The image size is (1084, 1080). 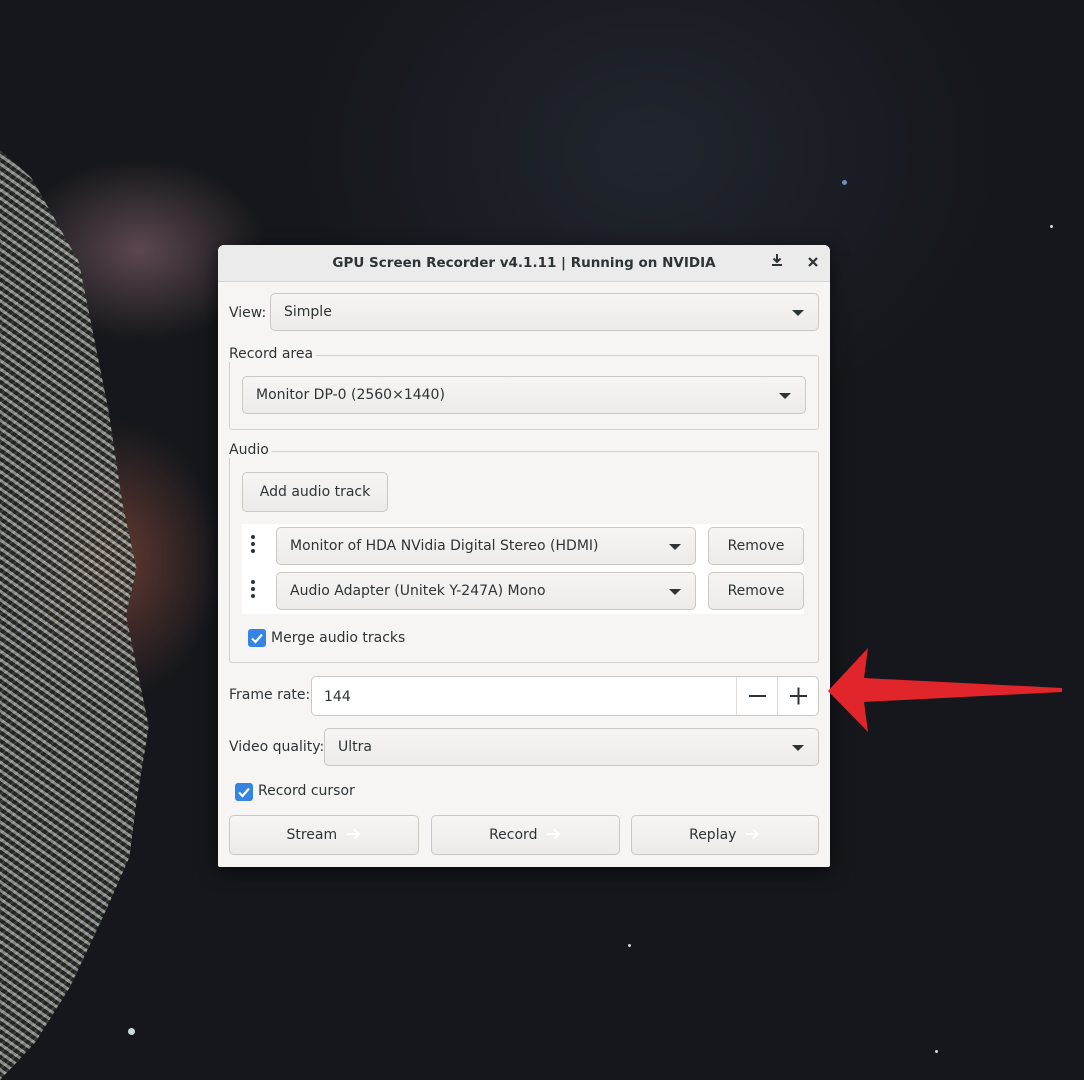 What do you see at coordinates (355, 747) in the screenshot?
I see `video-quality-value: Ultra` at bounding box center [355, 747].